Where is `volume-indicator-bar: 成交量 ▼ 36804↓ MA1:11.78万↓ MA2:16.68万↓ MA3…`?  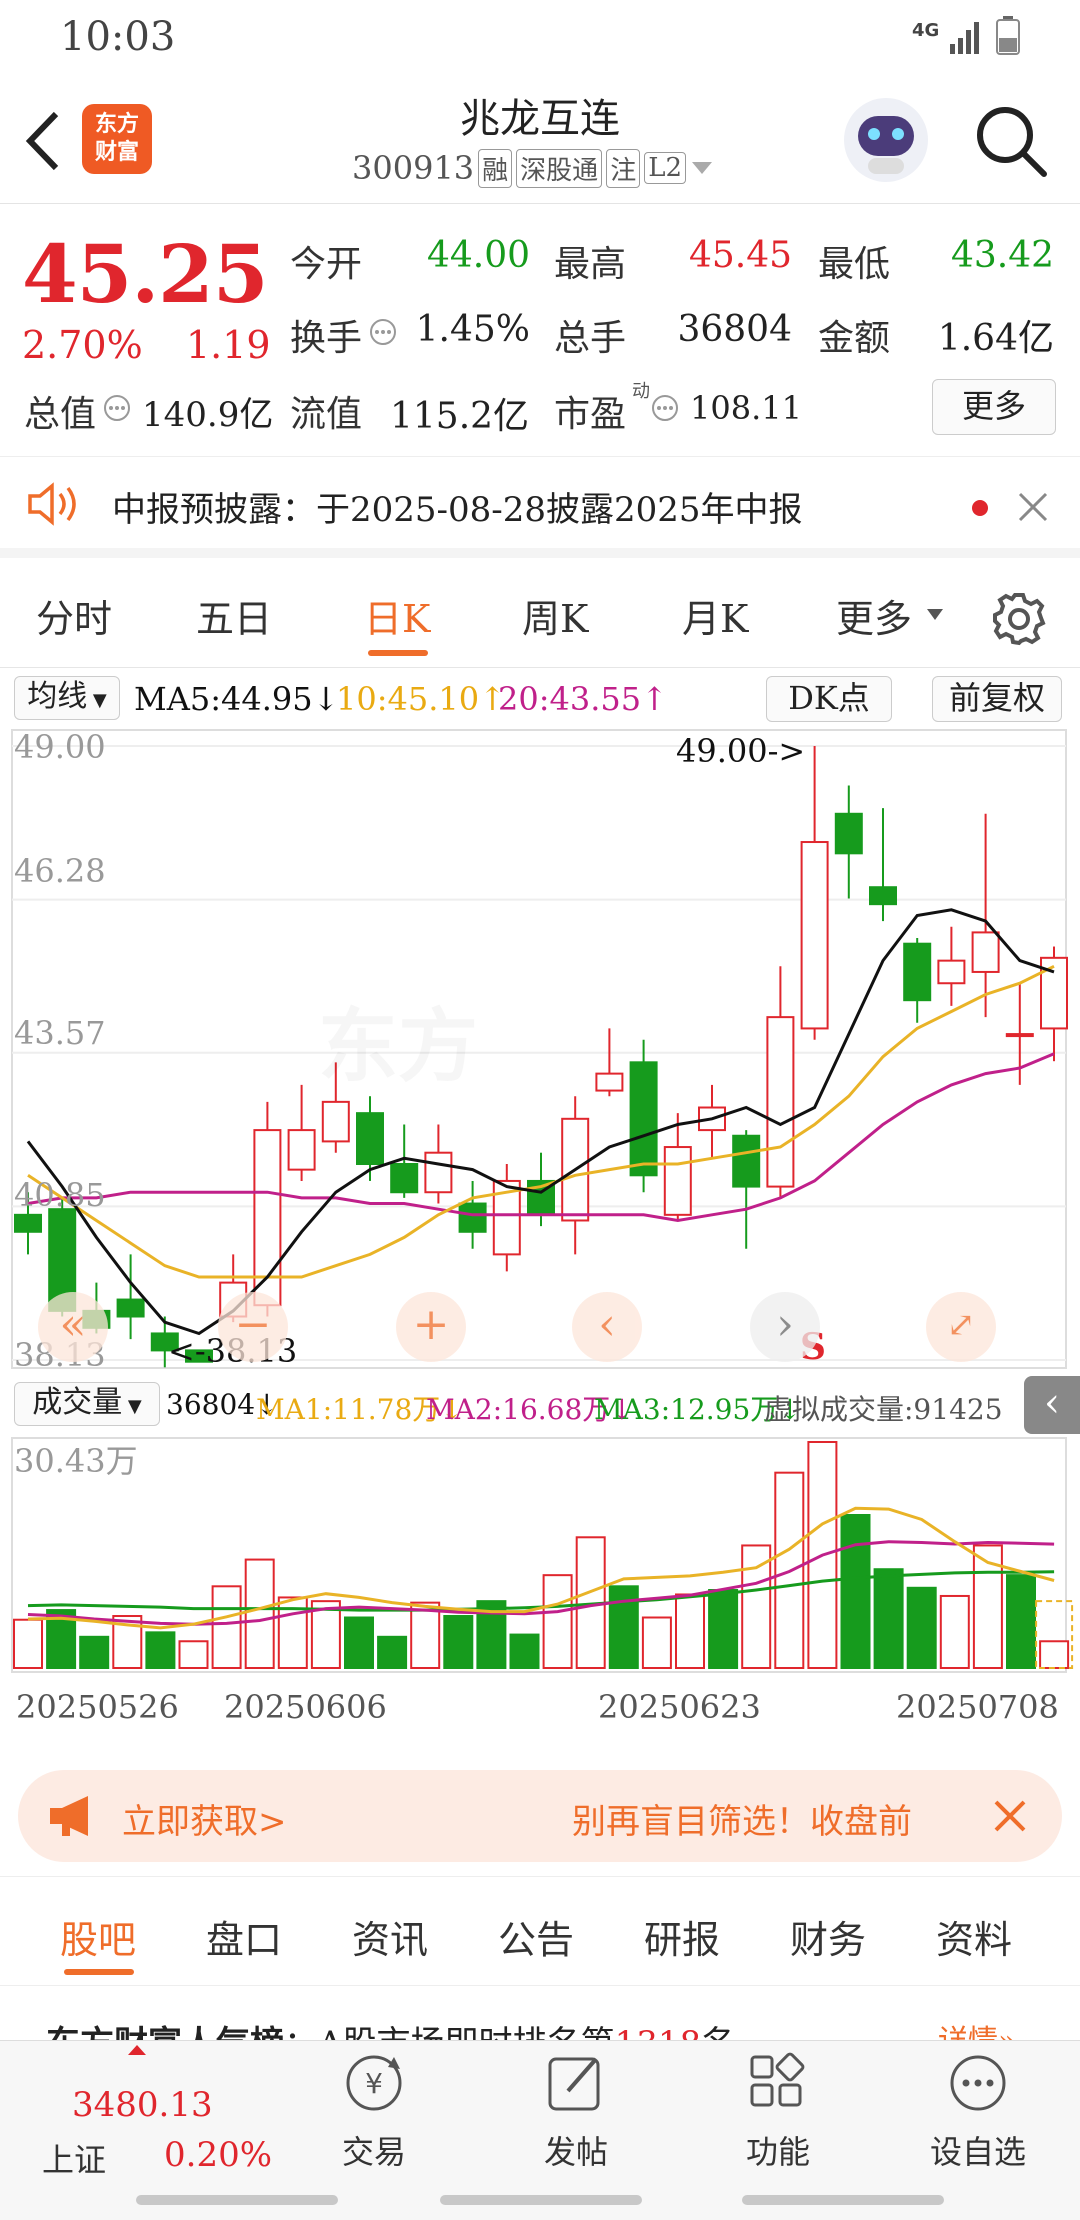
volume-indicator-bar: 成交量 ▼ 36804↓ MA1:11.78万↓ MA2:16.68万↓ MA3… is located at coordinates (540, 1406).